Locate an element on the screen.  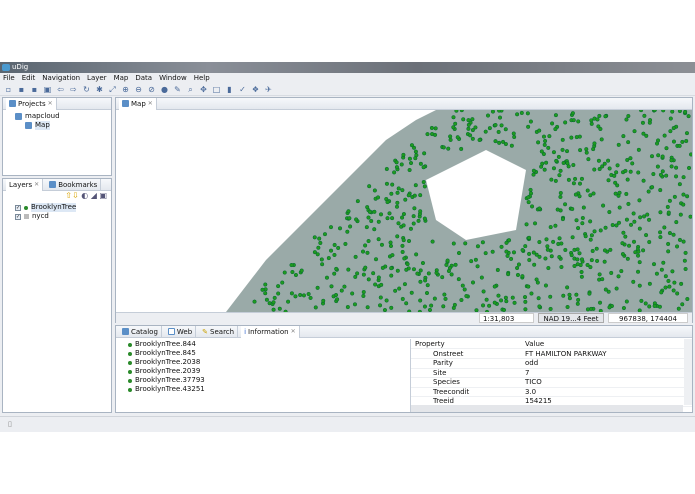
tab-layers: Layers ✕ is located at coordinates (25, 184).